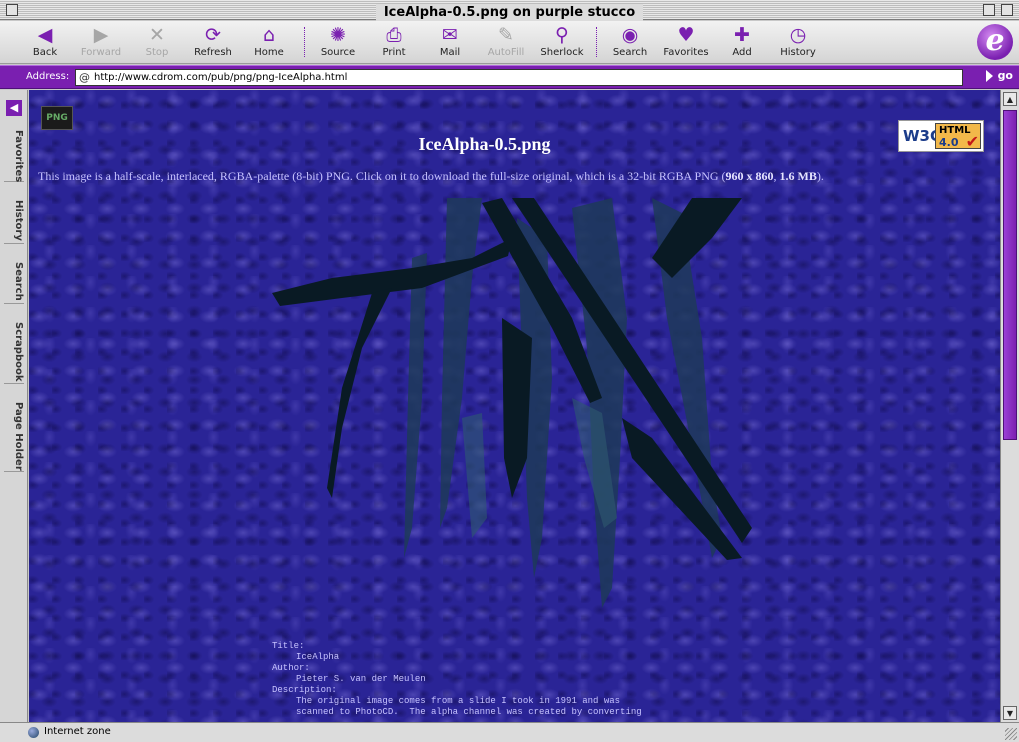 The image size is (1019, 742). Describe the element at coordinates (101, 52) in the screenshot. I see `forward-label: Forward` at that location.